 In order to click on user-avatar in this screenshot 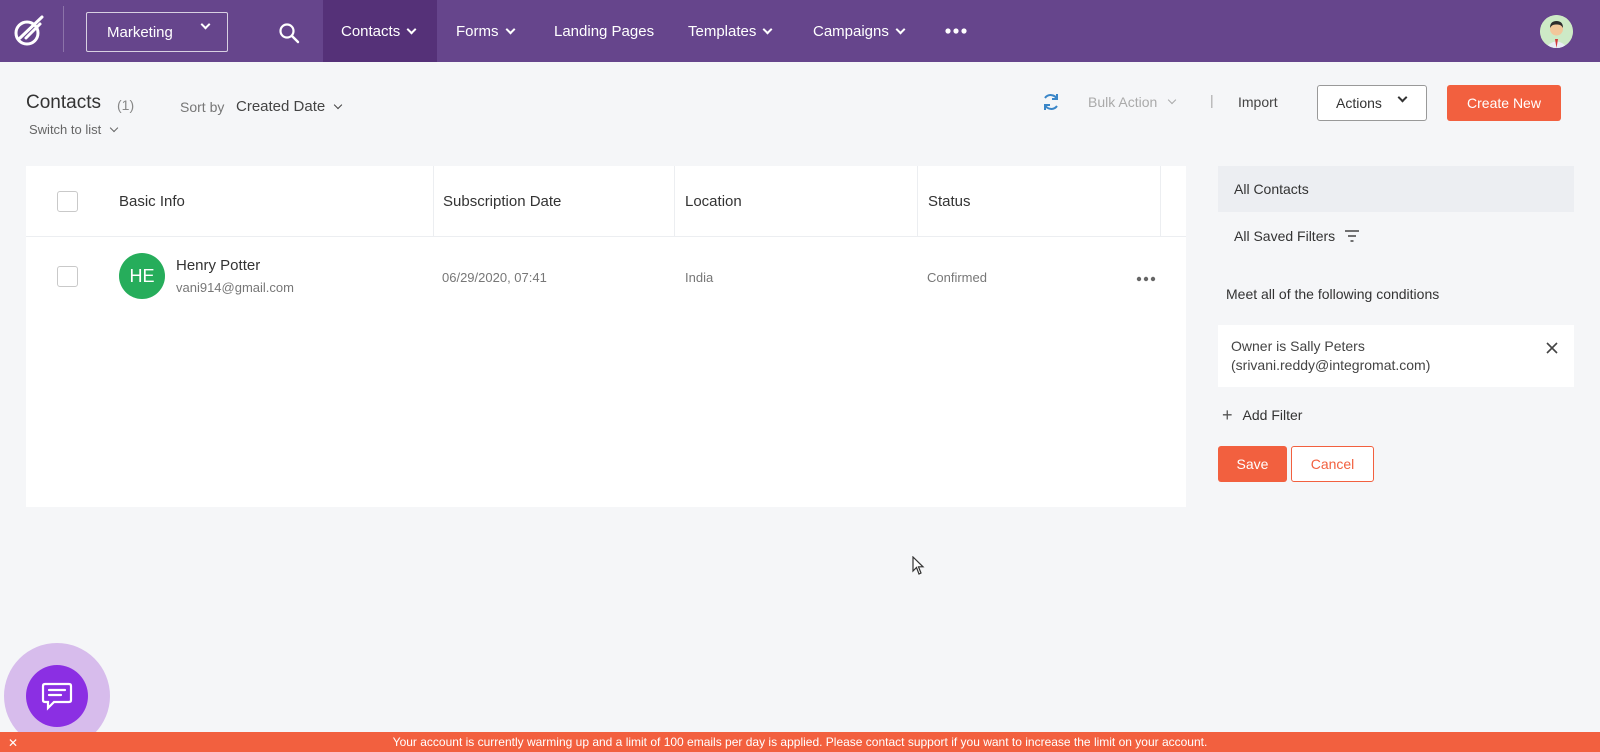, I will do `click(1556, 31)`.